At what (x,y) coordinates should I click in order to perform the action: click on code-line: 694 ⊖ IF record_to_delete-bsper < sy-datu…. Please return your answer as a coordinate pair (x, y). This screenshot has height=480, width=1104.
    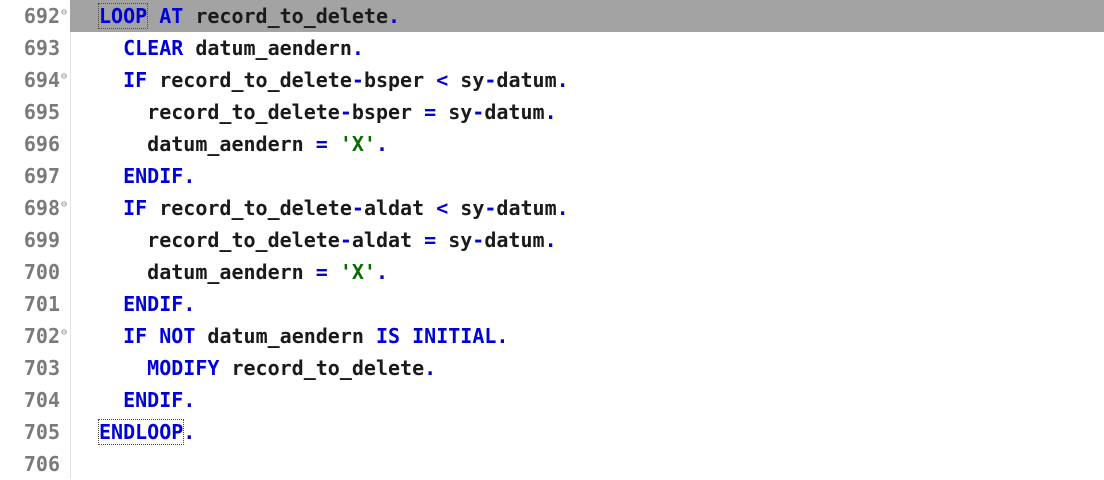
    Looking at the image, I should click on (552, 80).